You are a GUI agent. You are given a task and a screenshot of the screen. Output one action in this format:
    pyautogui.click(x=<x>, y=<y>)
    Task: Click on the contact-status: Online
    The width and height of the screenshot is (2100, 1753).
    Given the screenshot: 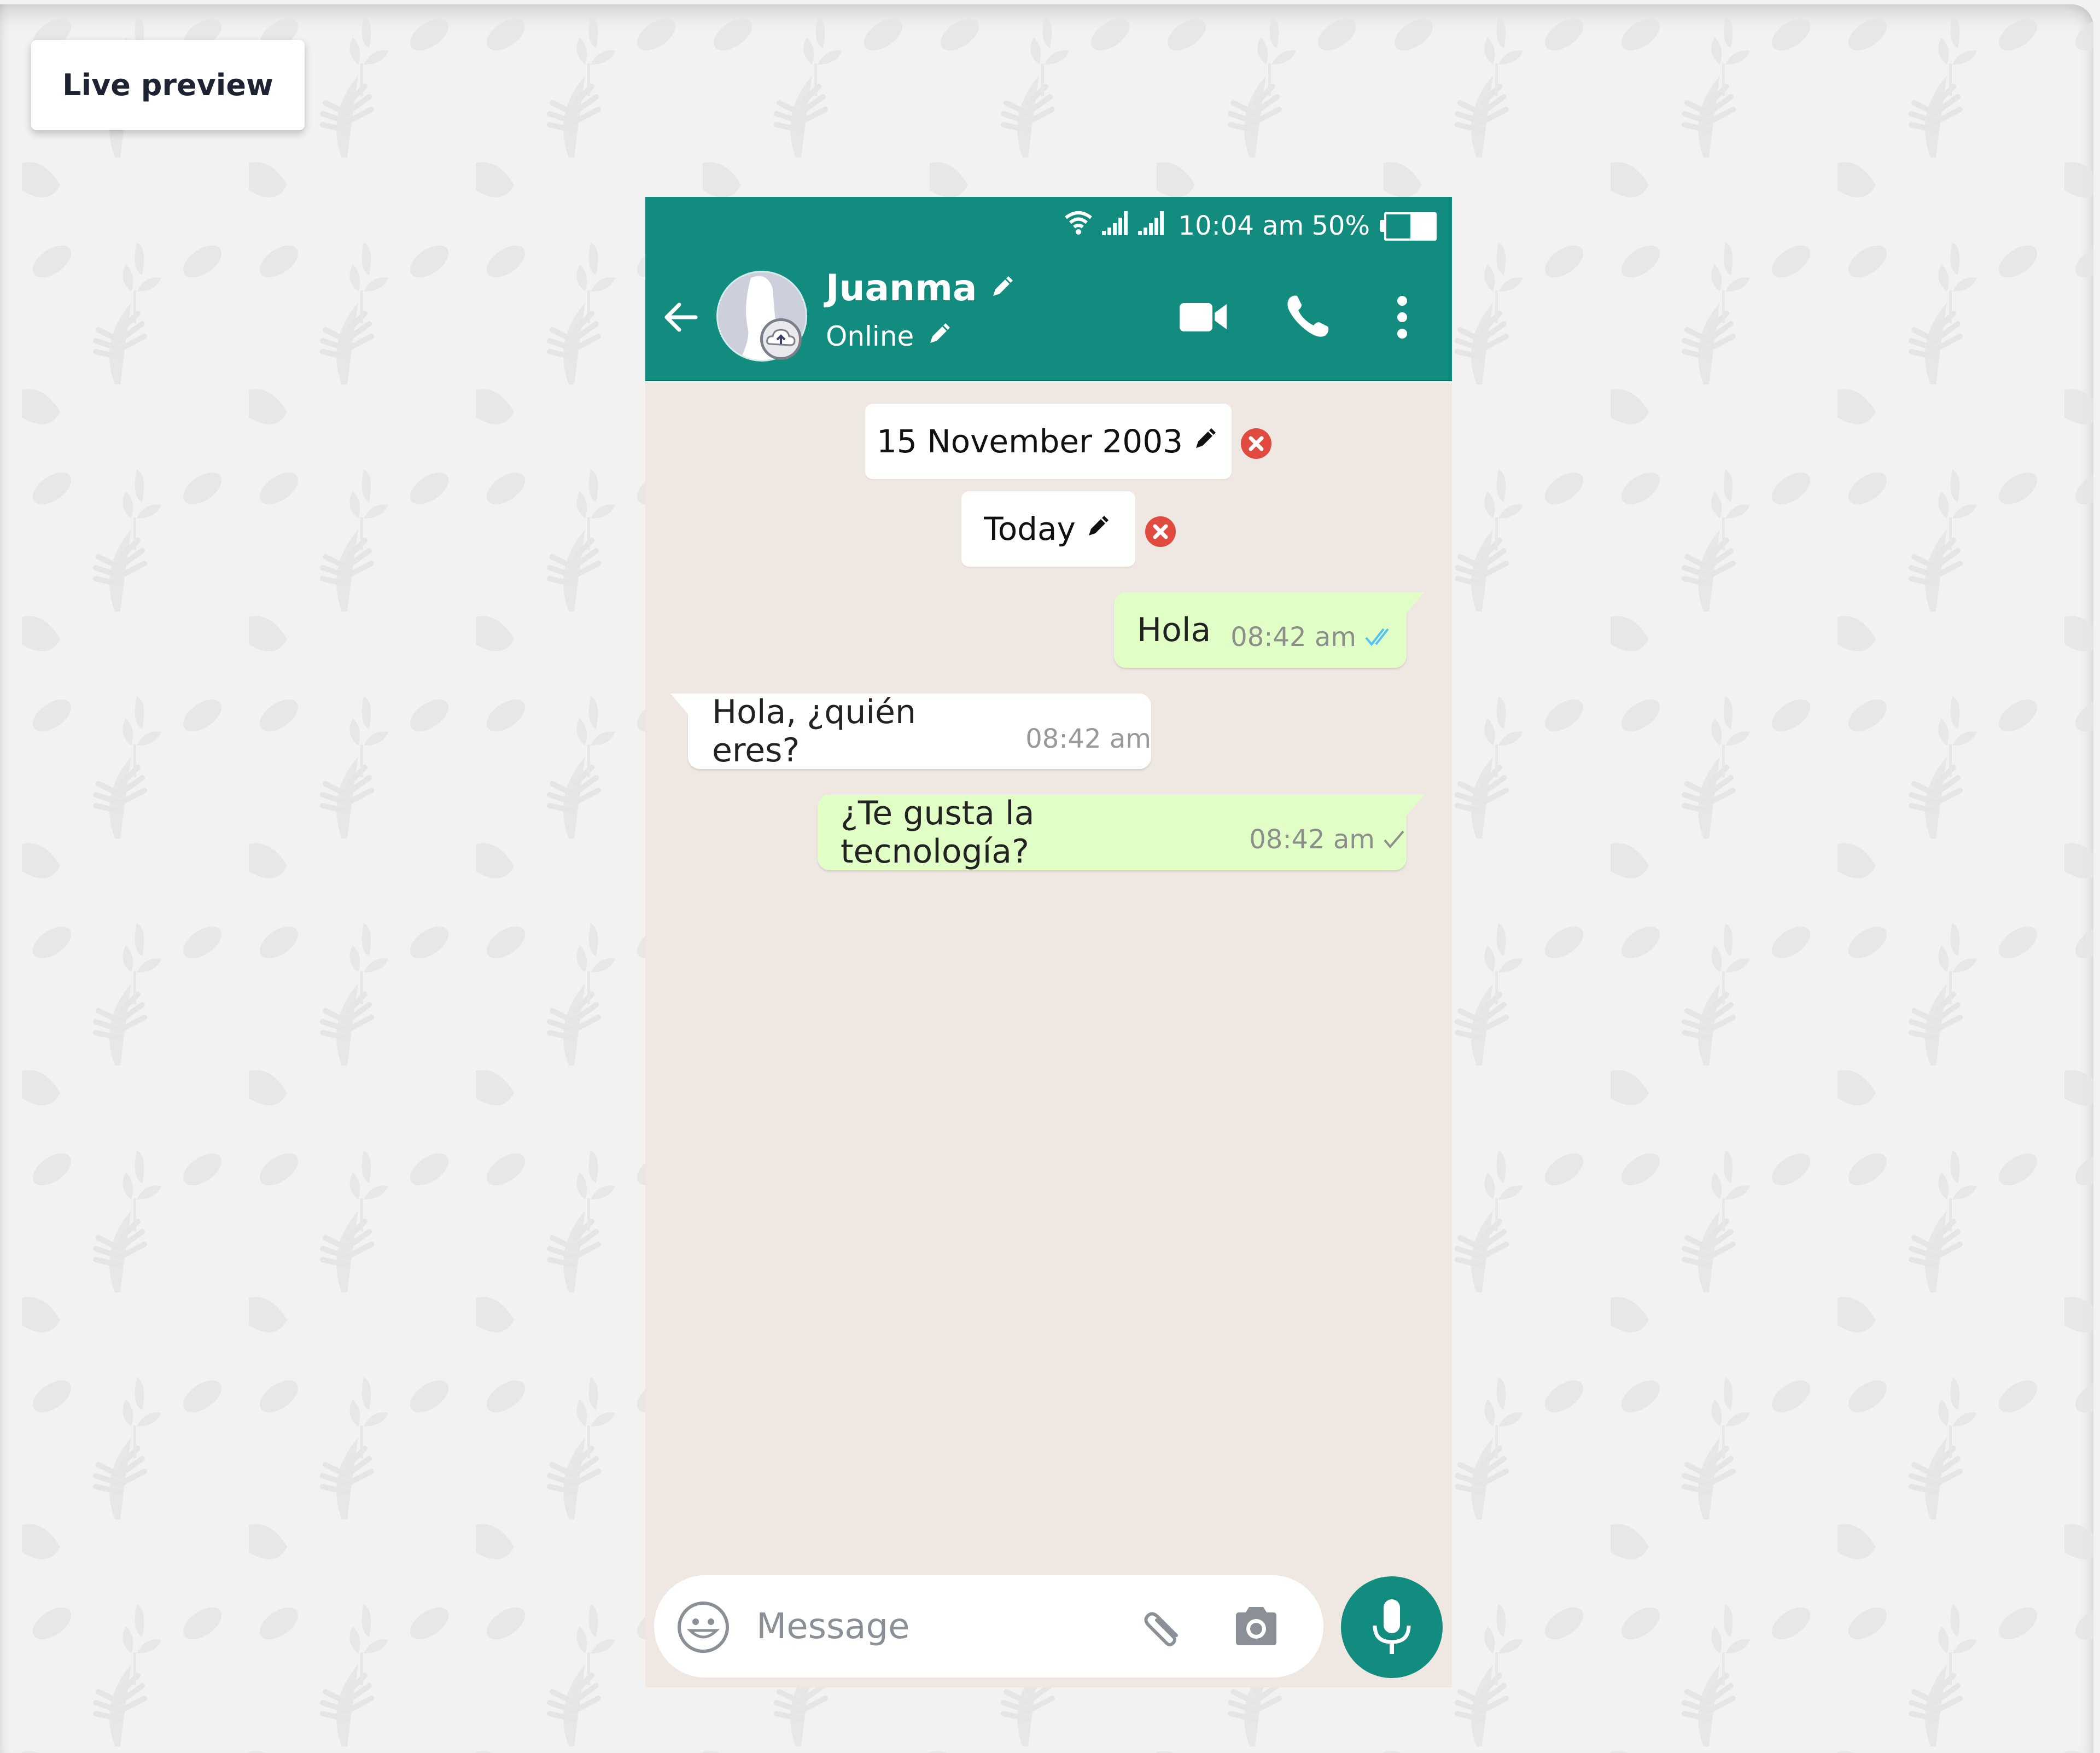 What is the action you would take?
    pyautogui.click(x=870, y=336)
    